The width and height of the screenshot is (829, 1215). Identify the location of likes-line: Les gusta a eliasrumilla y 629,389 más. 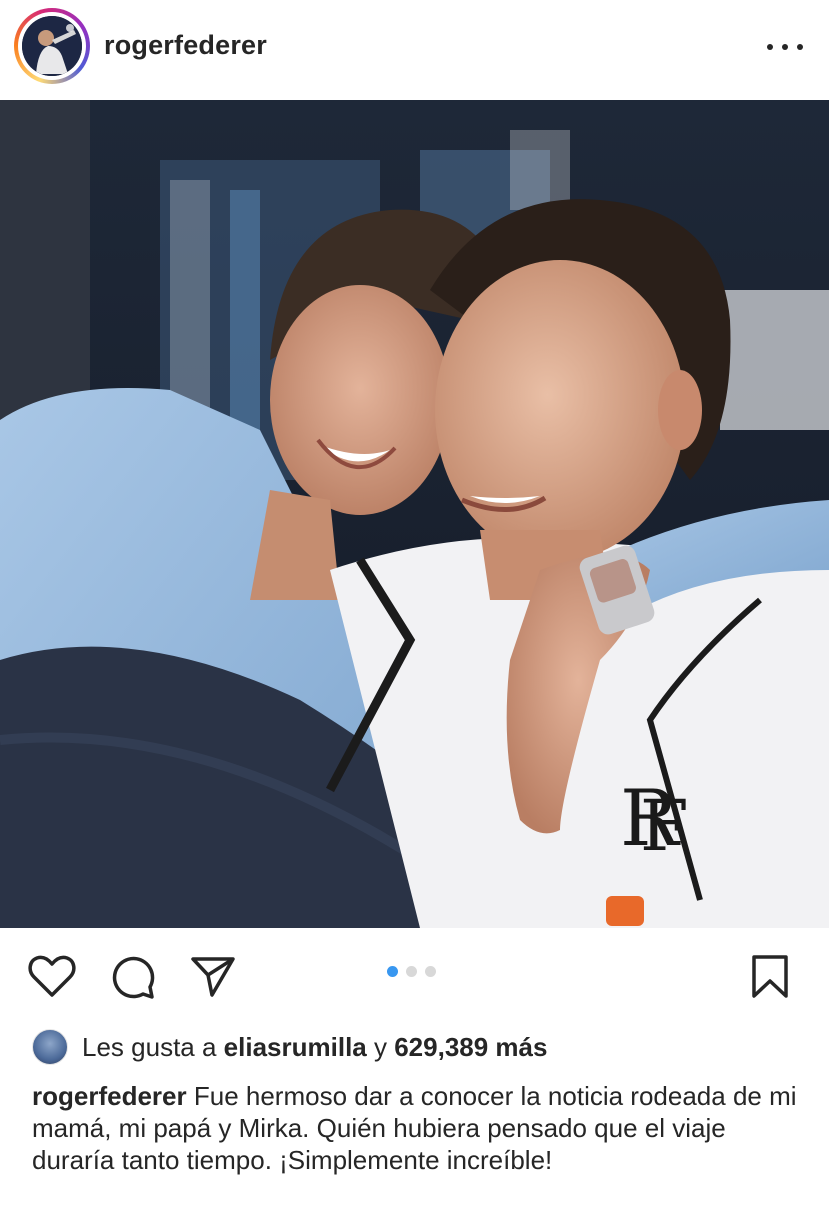
(289, 1047).